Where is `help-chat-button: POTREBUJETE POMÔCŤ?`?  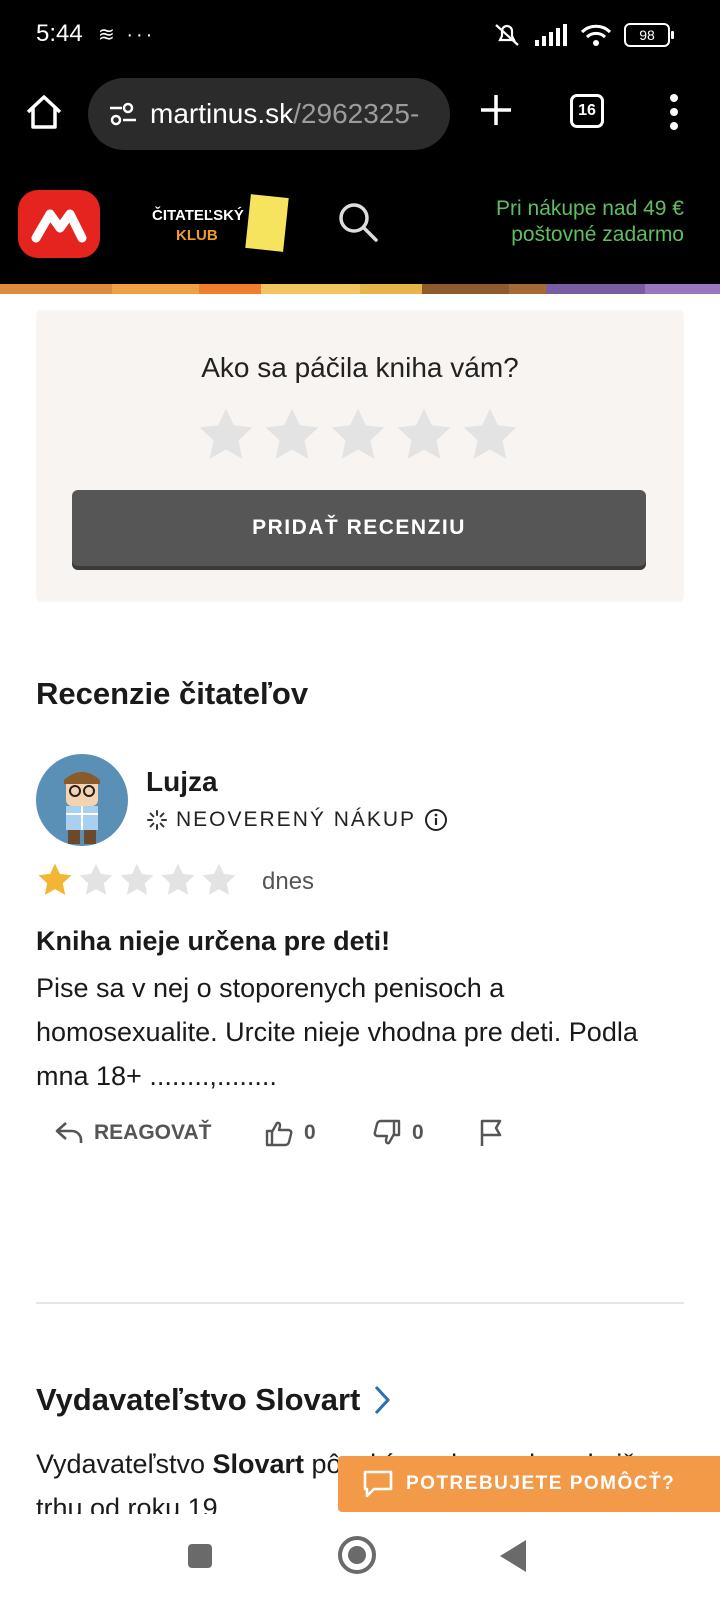 help-chat-button: POTREBUJETE POMÔCŤ? is located at coordinates (529, 1484).